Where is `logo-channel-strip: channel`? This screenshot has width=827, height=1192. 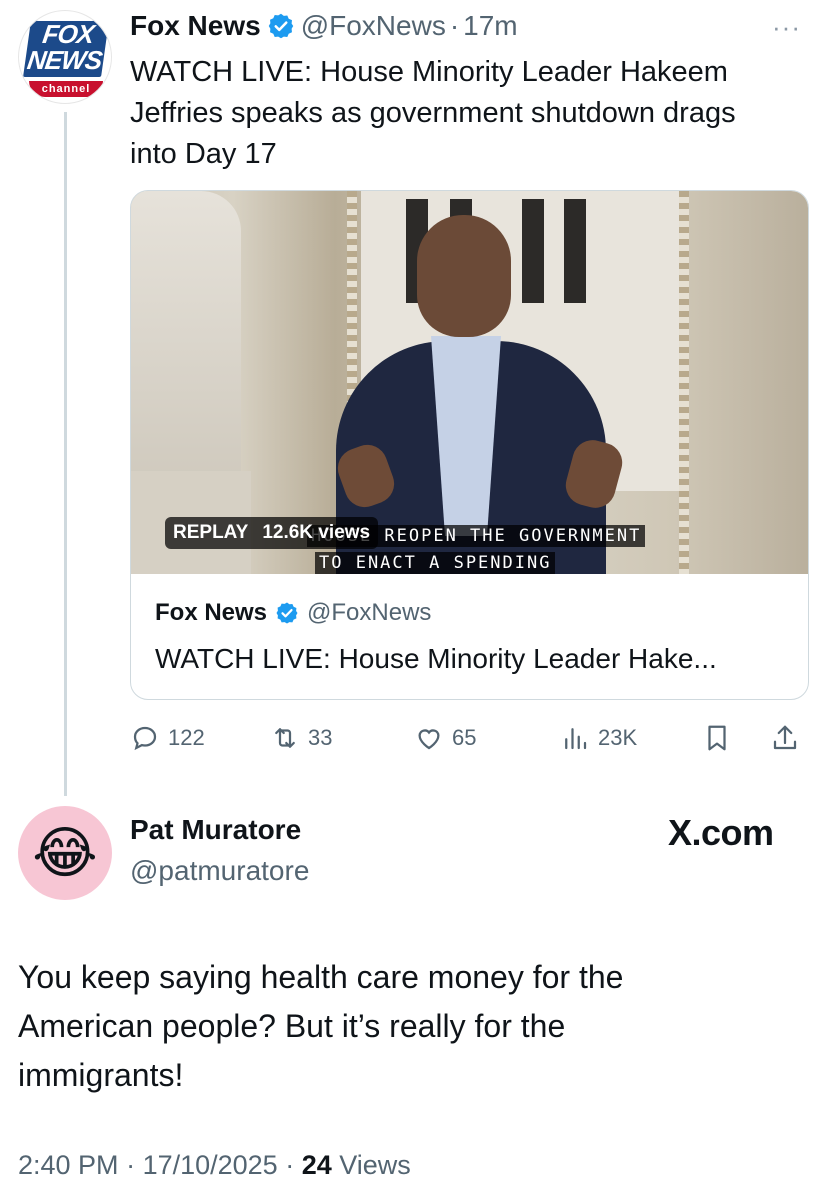
logo-channel-strip: channel is located at coordinates (66, 89).